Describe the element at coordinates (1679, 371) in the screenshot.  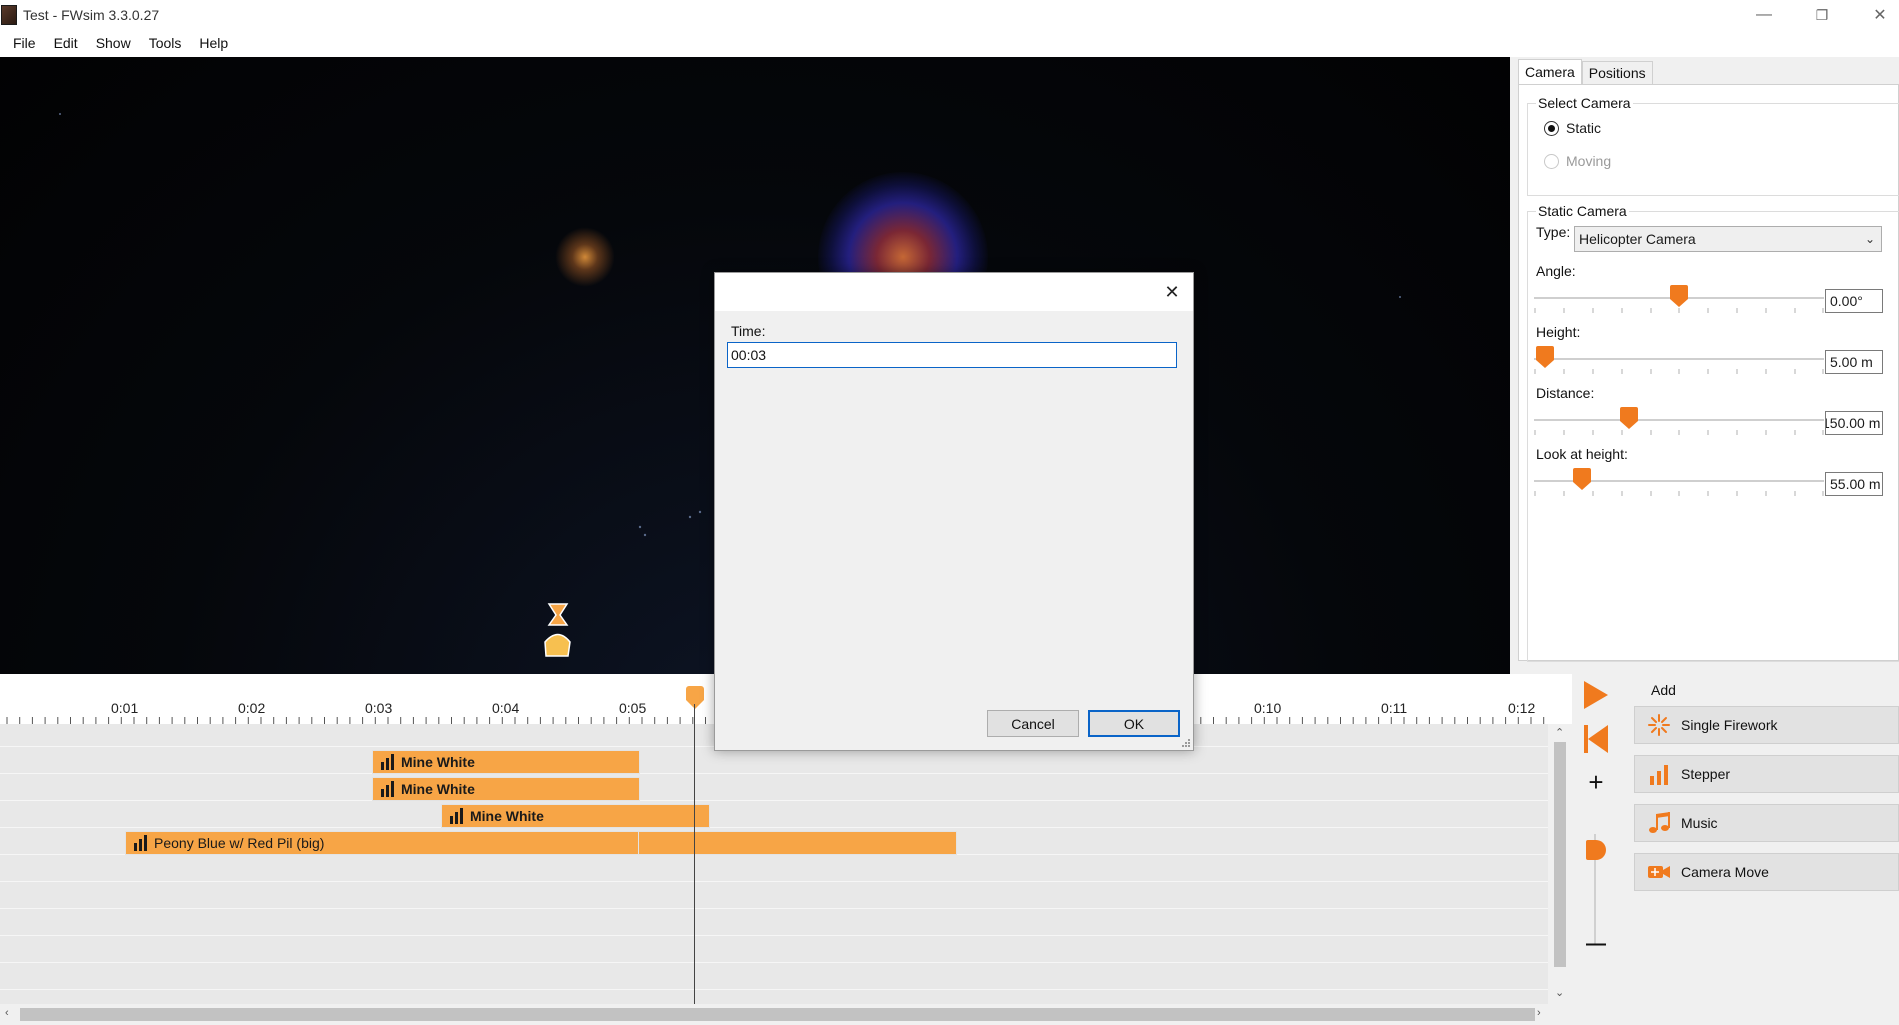
I see `height-slider-ticks` at that location.